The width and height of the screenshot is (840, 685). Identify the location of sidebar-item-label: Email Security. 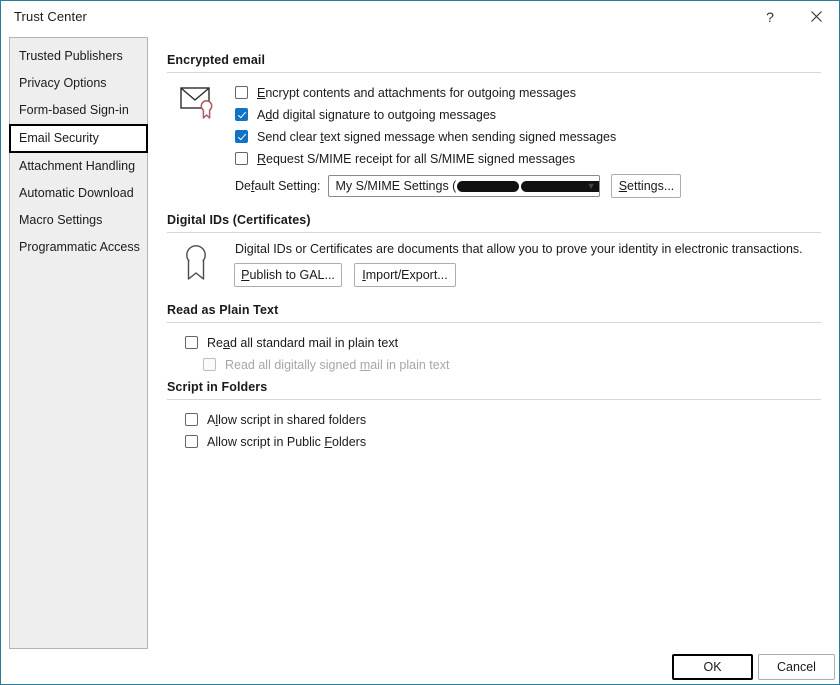
(59, 138).